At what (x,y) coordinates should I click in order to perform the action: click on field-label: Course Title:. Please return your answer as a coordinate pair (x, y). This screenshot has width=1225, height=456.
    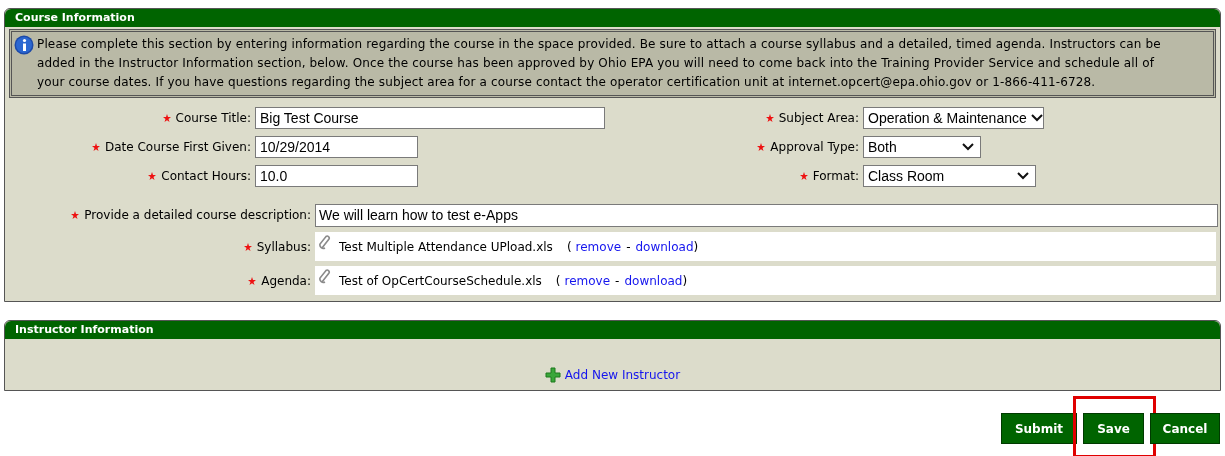
    Looking at the image, I should click on (213, 118).